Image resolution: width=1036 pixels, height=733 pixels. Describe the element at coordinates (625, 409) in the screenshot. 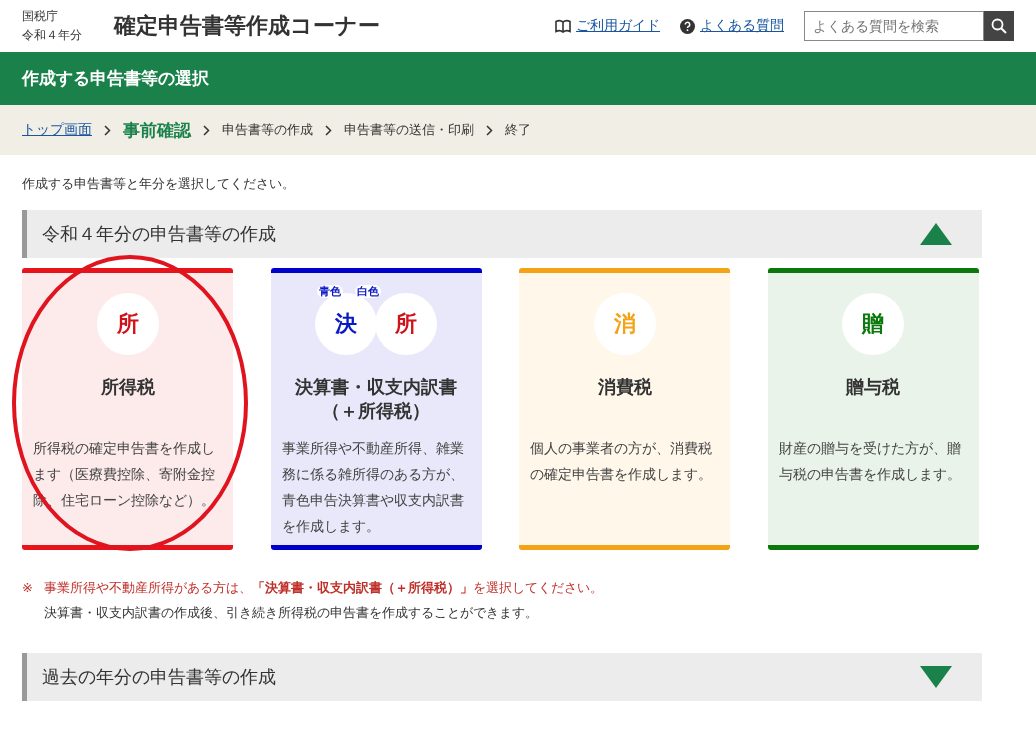

I see `tax-card: 消 消費税 個人の事業者の方が、消費税の確定申告書を作成します。` at that location.